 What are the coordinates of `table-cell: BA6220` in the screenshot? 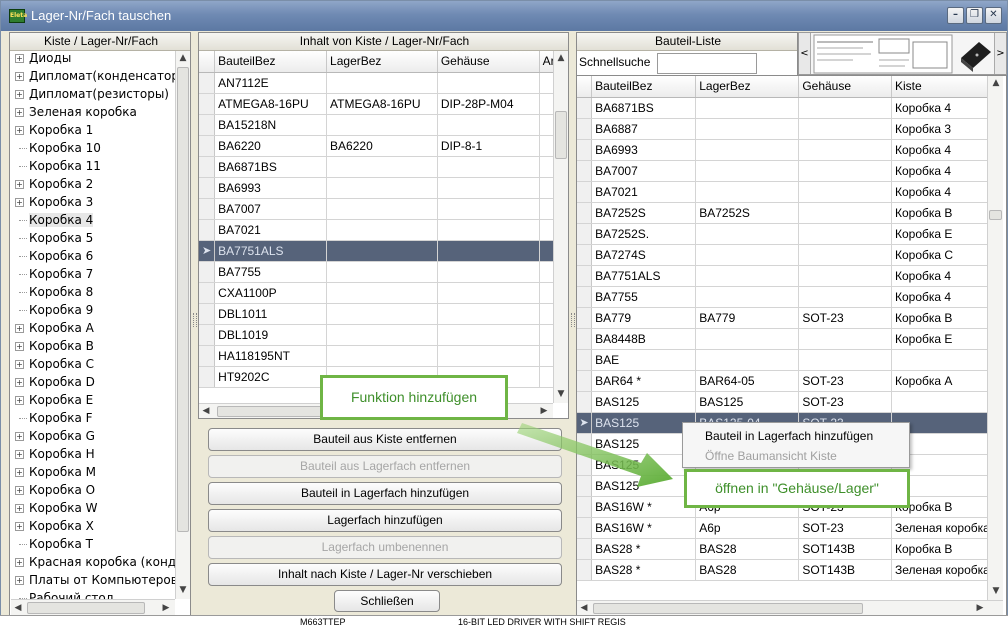 It's located at (271, 146).